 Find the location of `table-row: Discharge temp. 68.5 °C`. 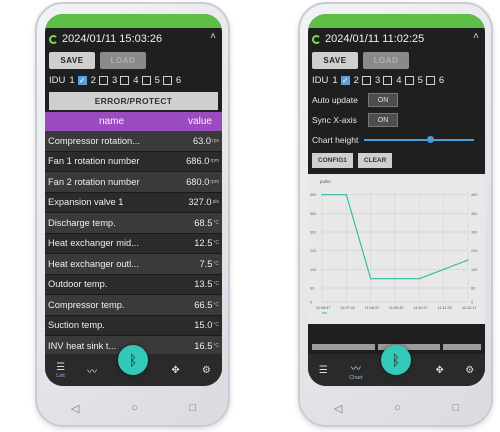

table-row: Discharge temp. 68.5 °C is located at coordinates (133, 223).